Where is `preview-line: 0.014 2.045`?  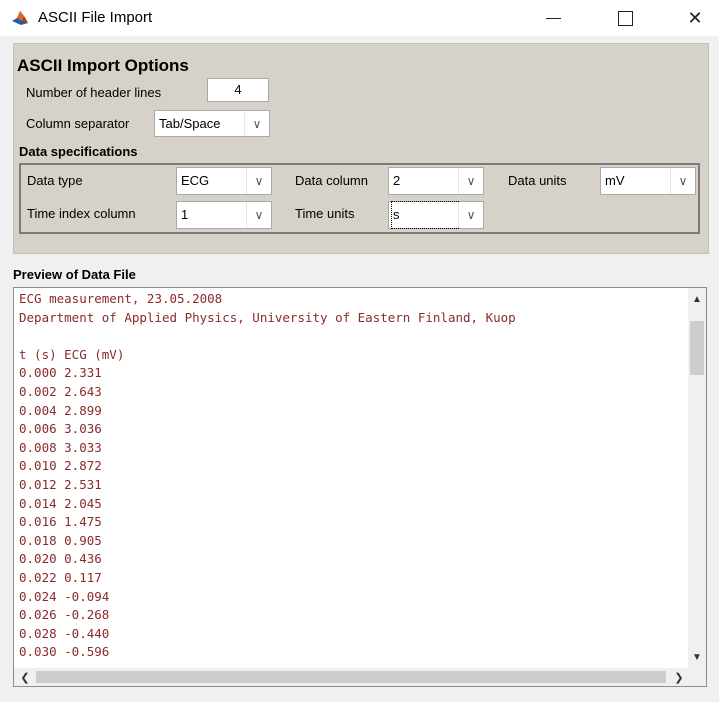 preview-line: 0.014 2.045 is located at coordinates (60, 503).